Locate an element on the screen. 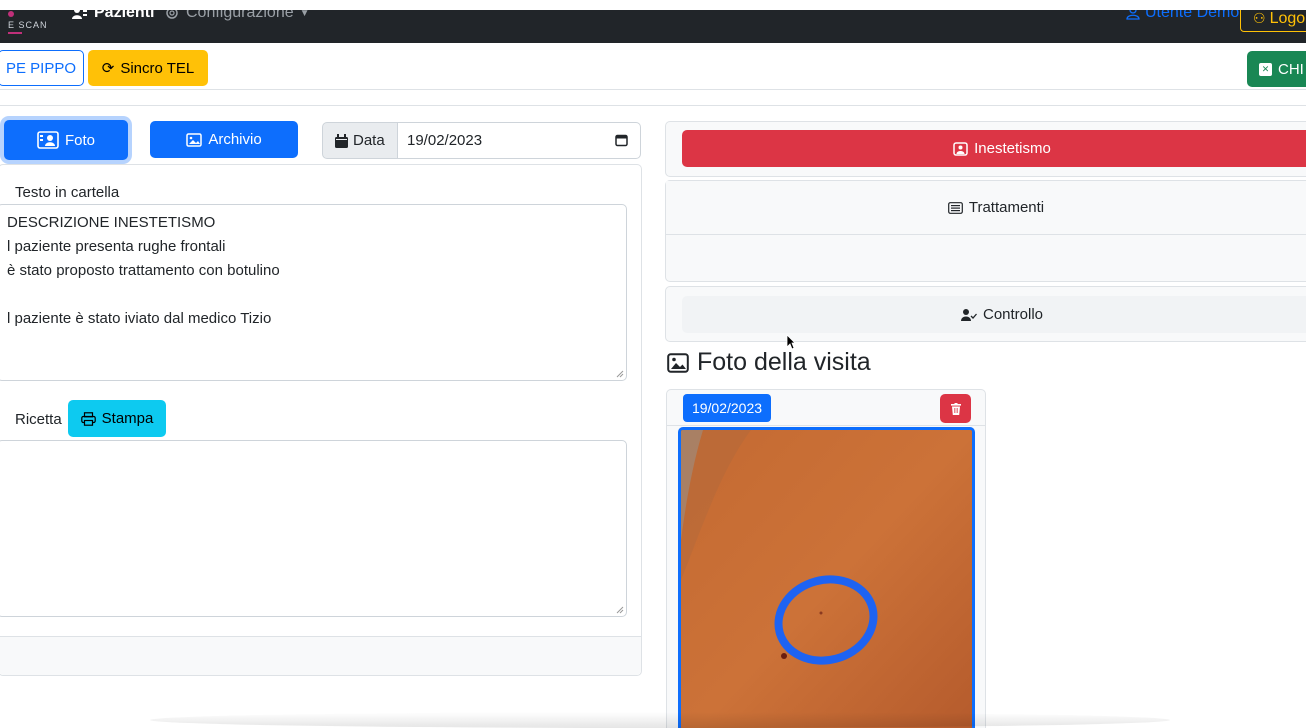 The height and width of the screenshot is (728, 1306). card-footer is located at coordinates (320, 655).